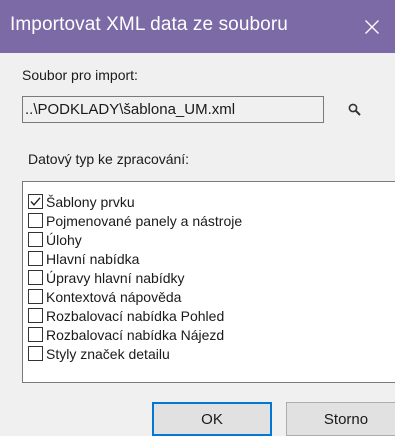 This screenshot has height=436, width=395. What do you see at coordinates (108, 353) in the screenshot?
I see `list-item-label: Styly značek detailu` at bounding box center [108, 353].